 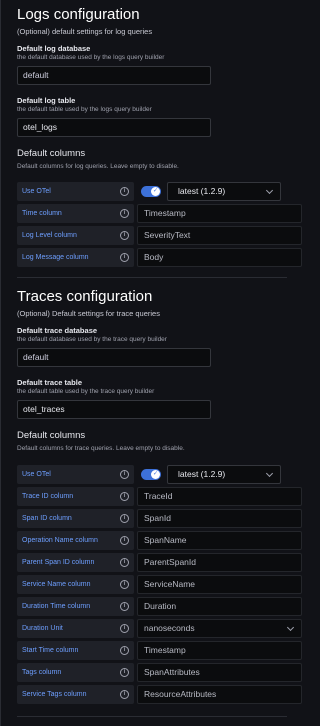 What do you see at coordinates (75, 496) in the screenshot?
I see `traces-column-label: Trace ID column i` at bounding box center [75, 496].